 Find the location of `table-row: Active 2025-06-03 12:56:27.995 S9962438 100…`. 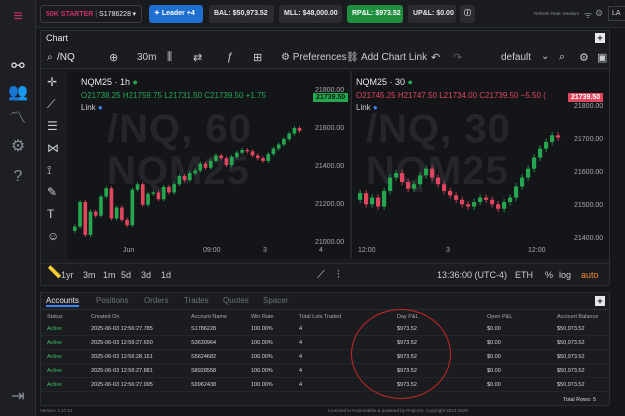

table-row: Active 2025-06-03 12:56:27.995 S9962438 100… is located at coordinates (325, 385).